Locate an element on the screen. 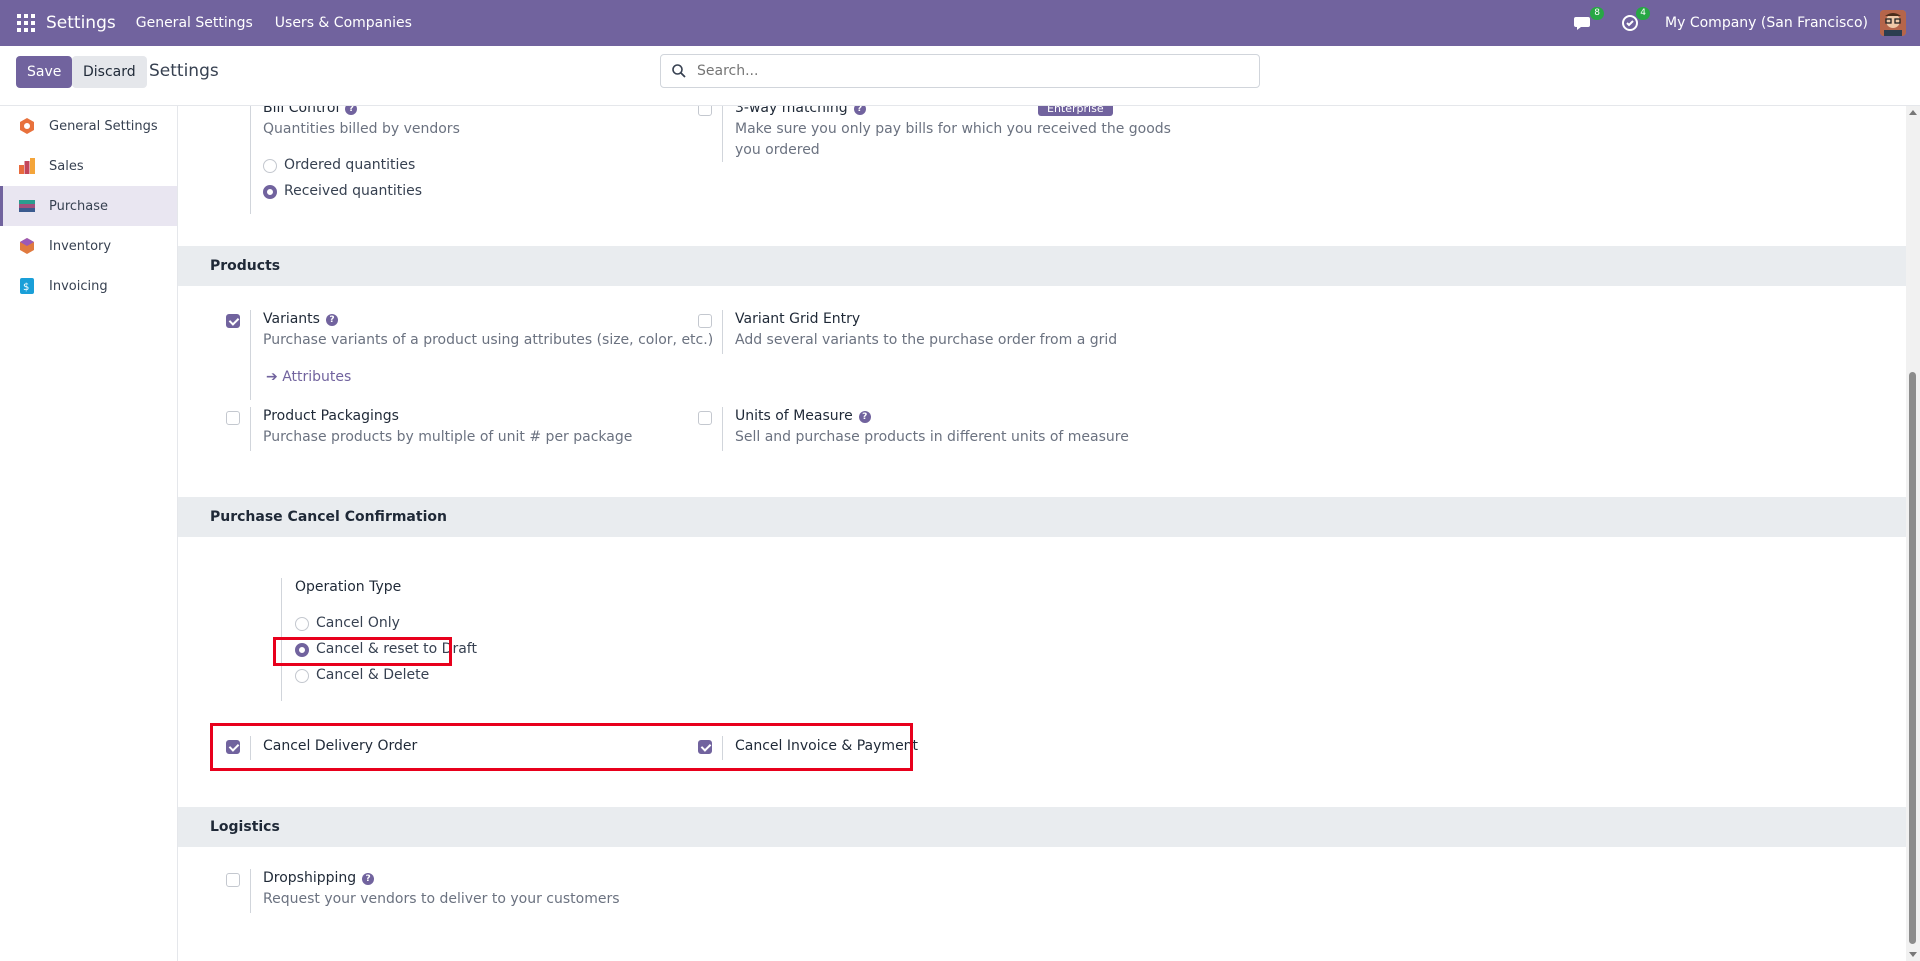  search-input is located at coordinates (967, 71).